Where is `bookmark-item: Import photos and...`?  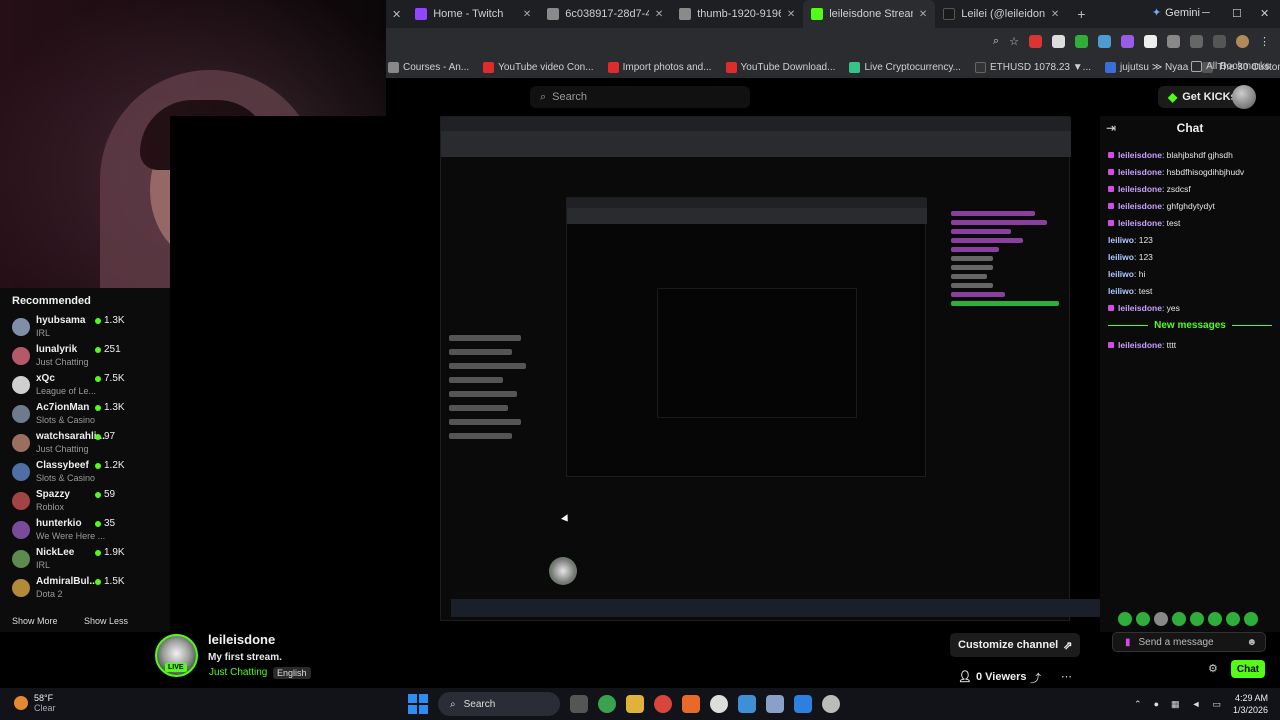
bookmark-item: Import photos and... is located at coordinates (659, 67).